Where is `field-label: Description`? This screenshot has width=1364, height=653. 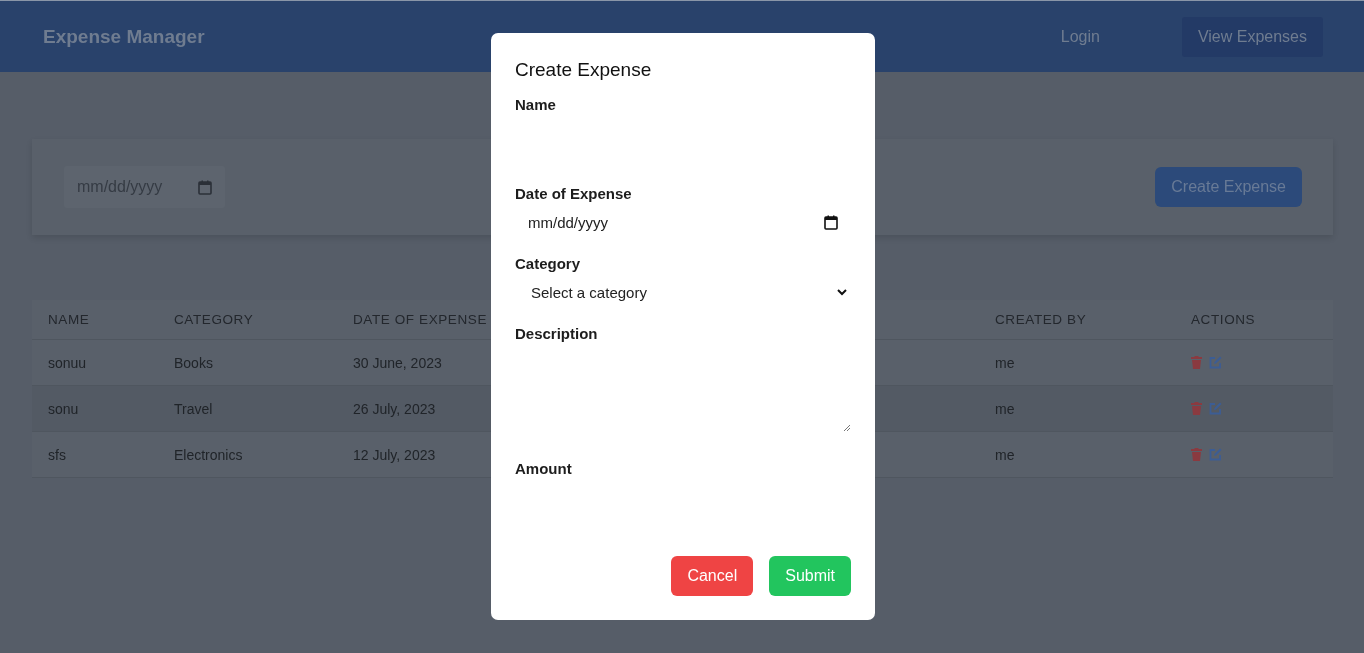
field-label: Description is located at coordinates (557, 333).